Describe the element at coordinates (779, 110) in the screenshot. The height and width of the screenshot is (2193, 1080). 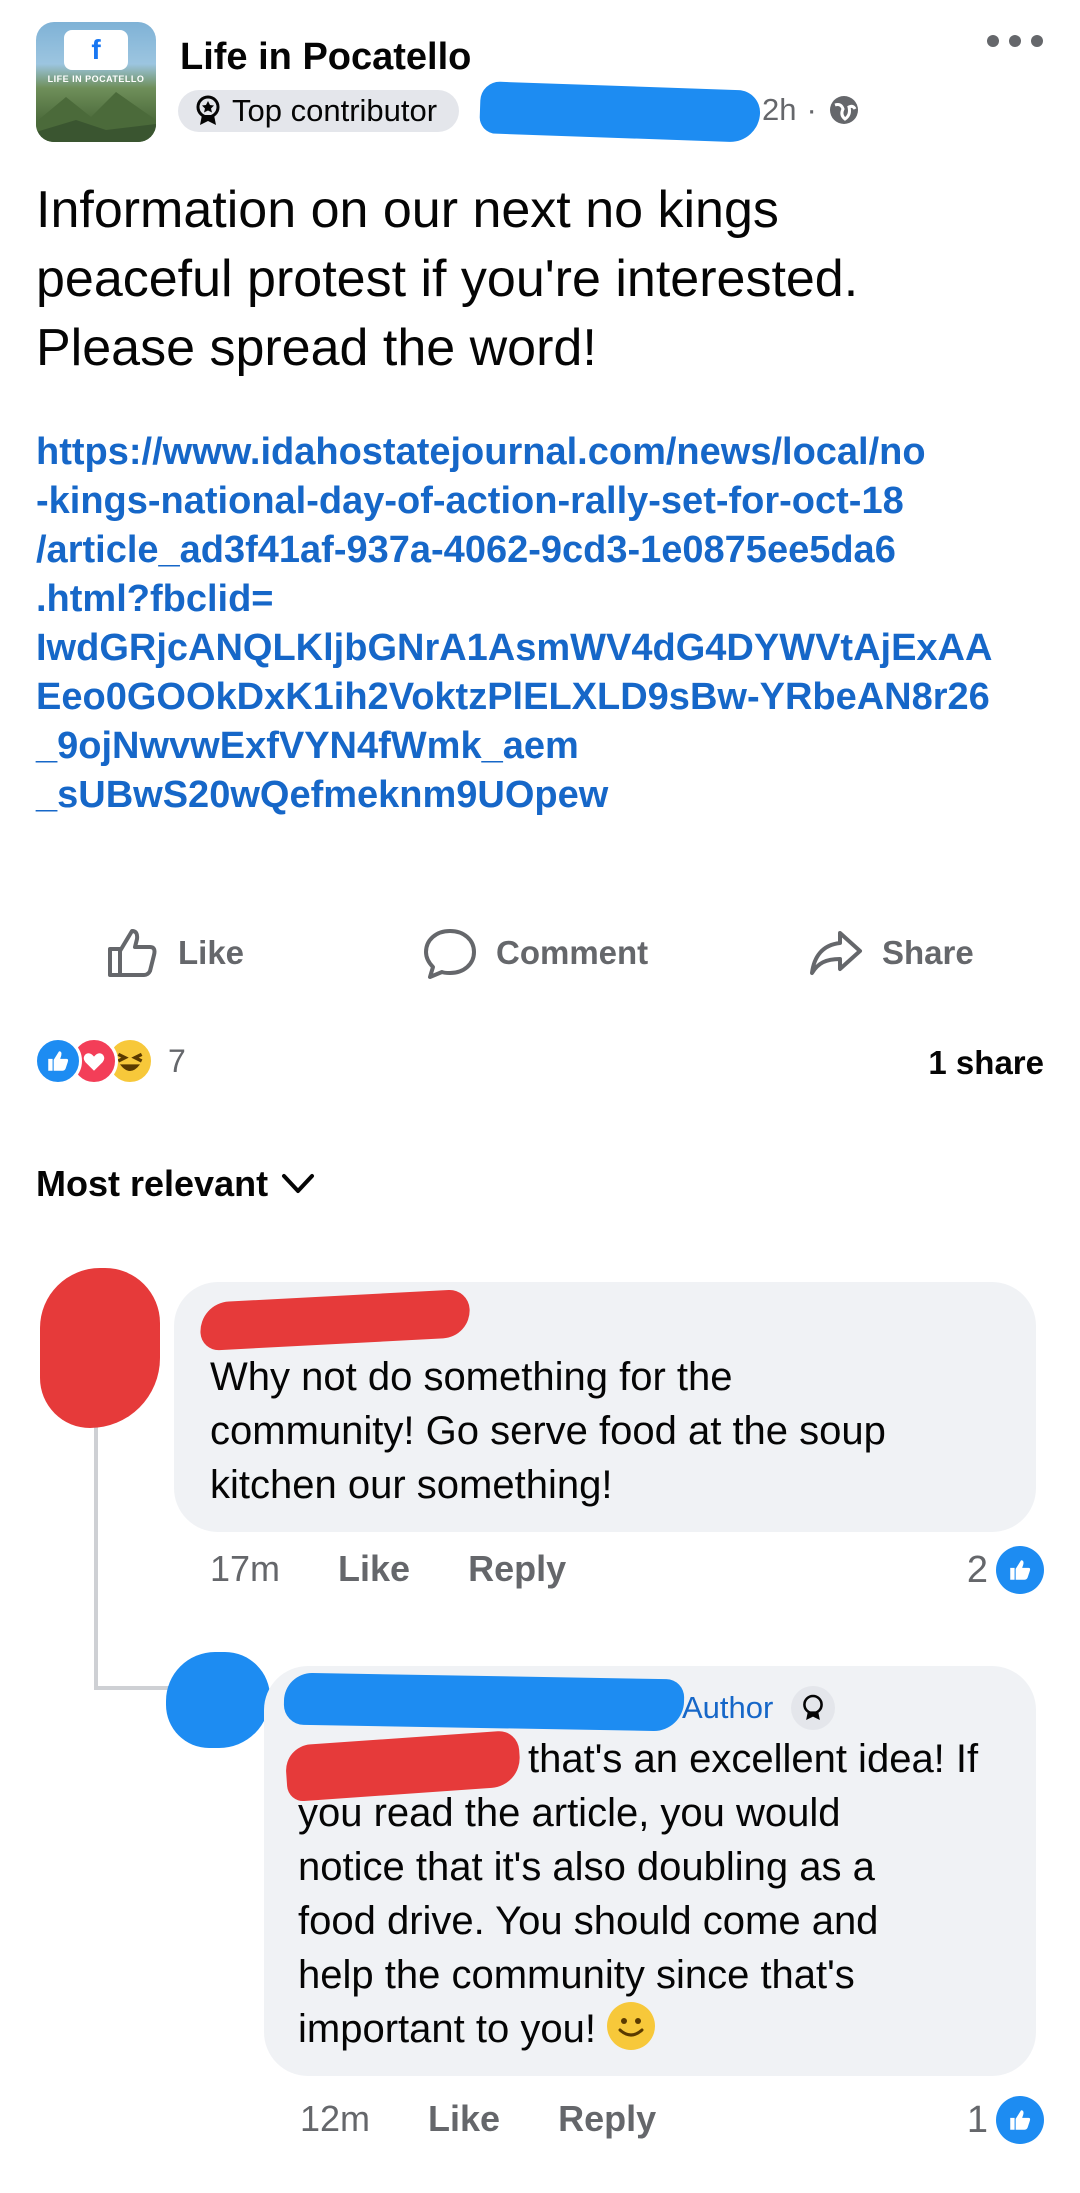
I see `post-timestamp: 2h` at that location.